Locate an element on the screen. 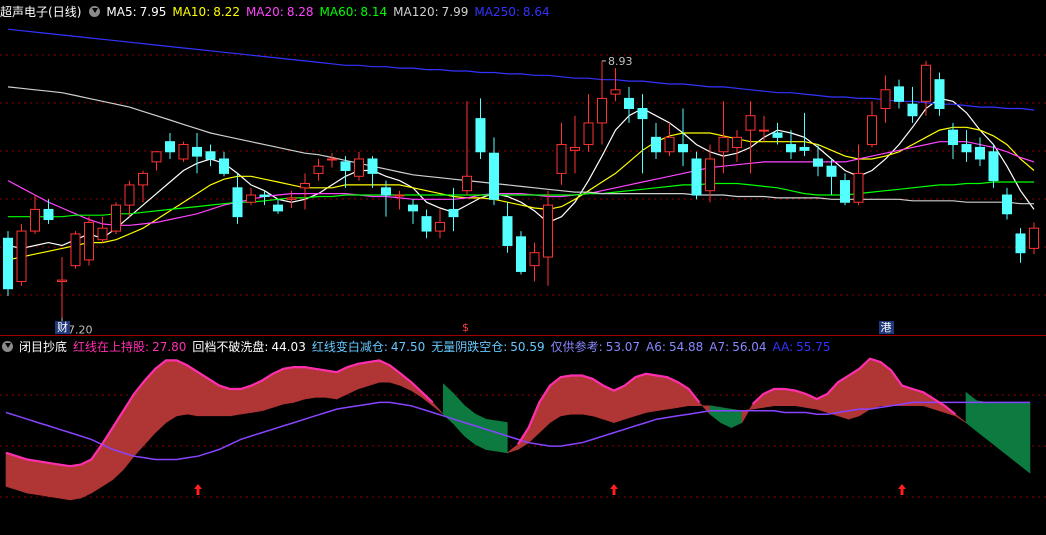  event-marker: $ is located at coordinates (465, 327).